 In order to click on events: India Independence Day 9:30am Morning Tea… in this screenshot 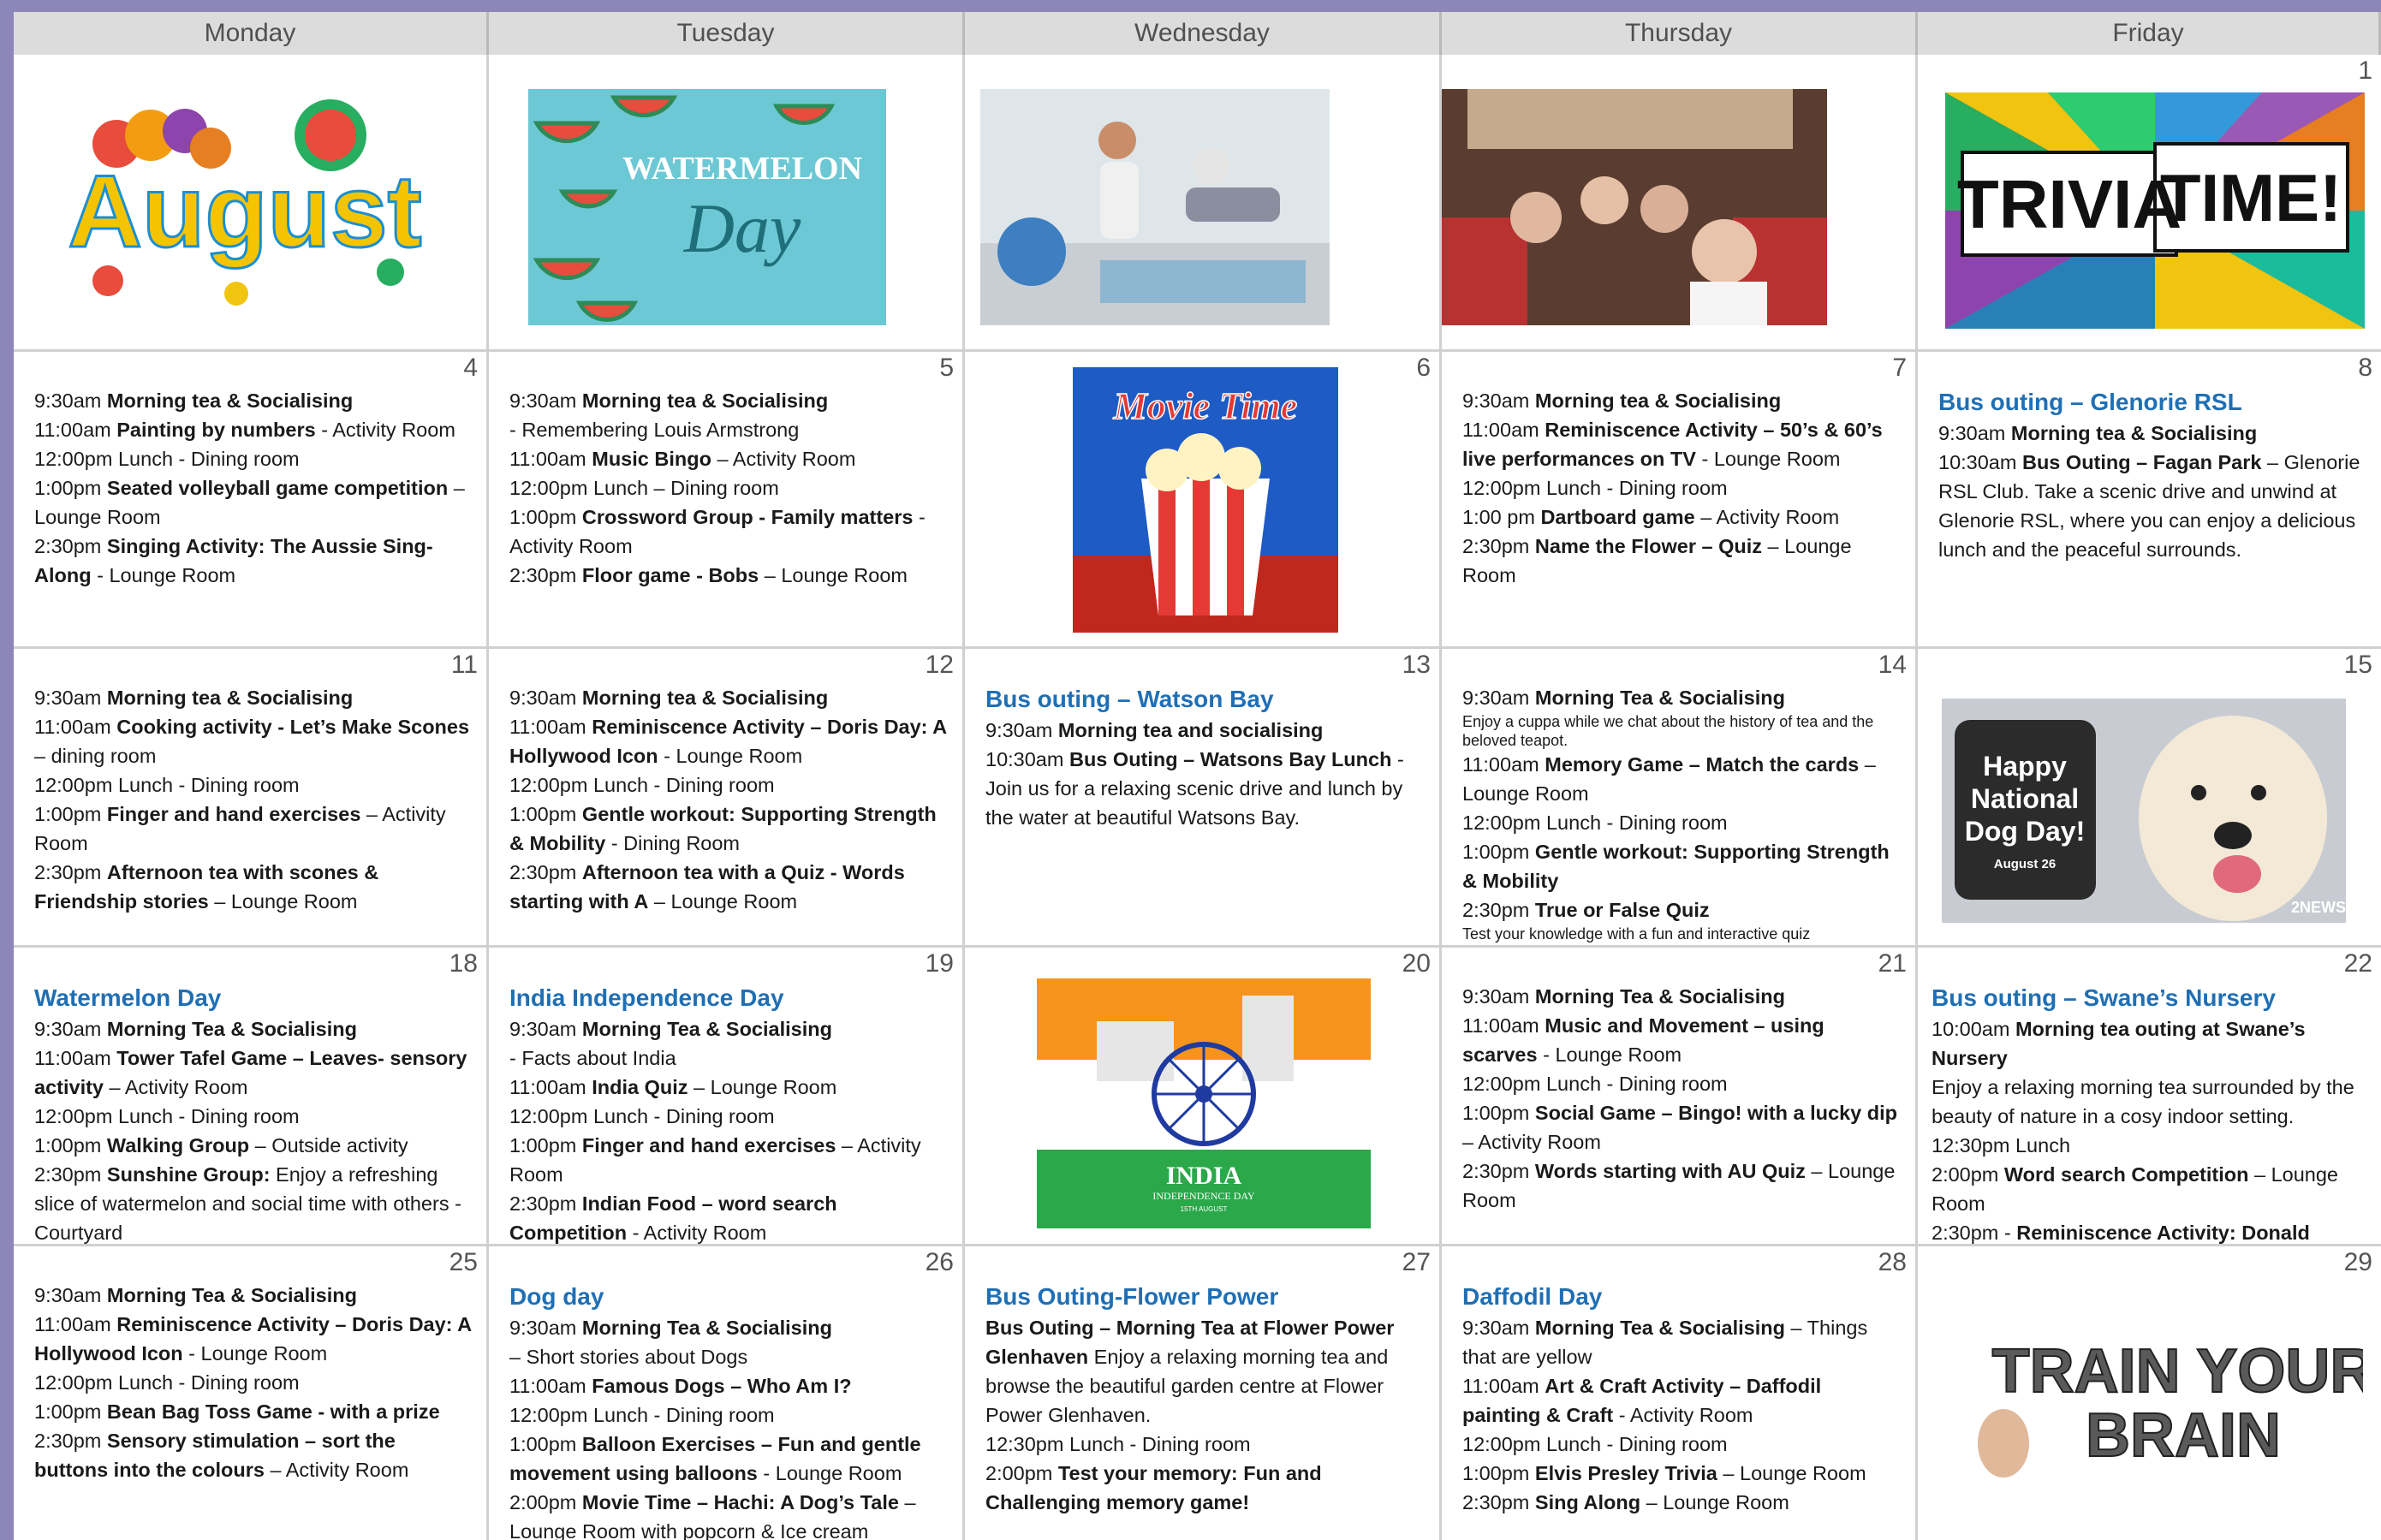, I will do `click(729, 1113)`.